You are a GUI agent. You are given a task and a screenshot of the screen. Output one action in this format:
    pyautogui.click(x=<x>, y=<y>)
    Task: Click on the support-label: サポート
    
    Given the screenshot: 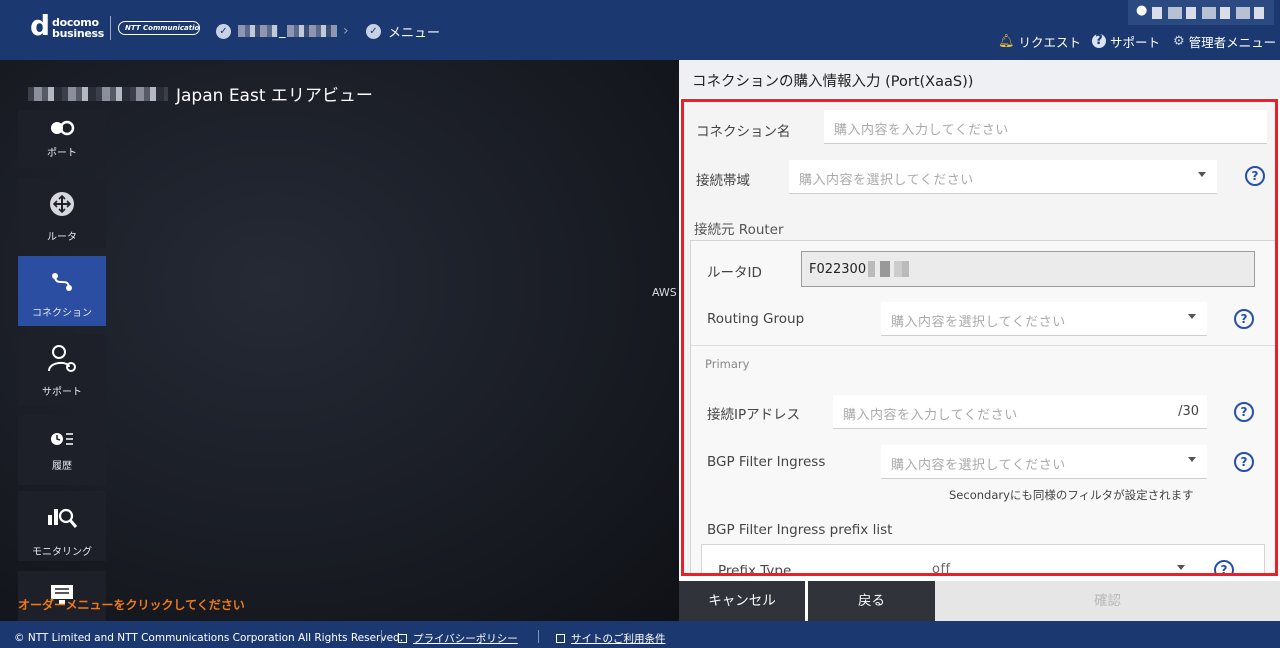 What is the action you would take?
    pyautogui.click(x=1135, y=42)
    